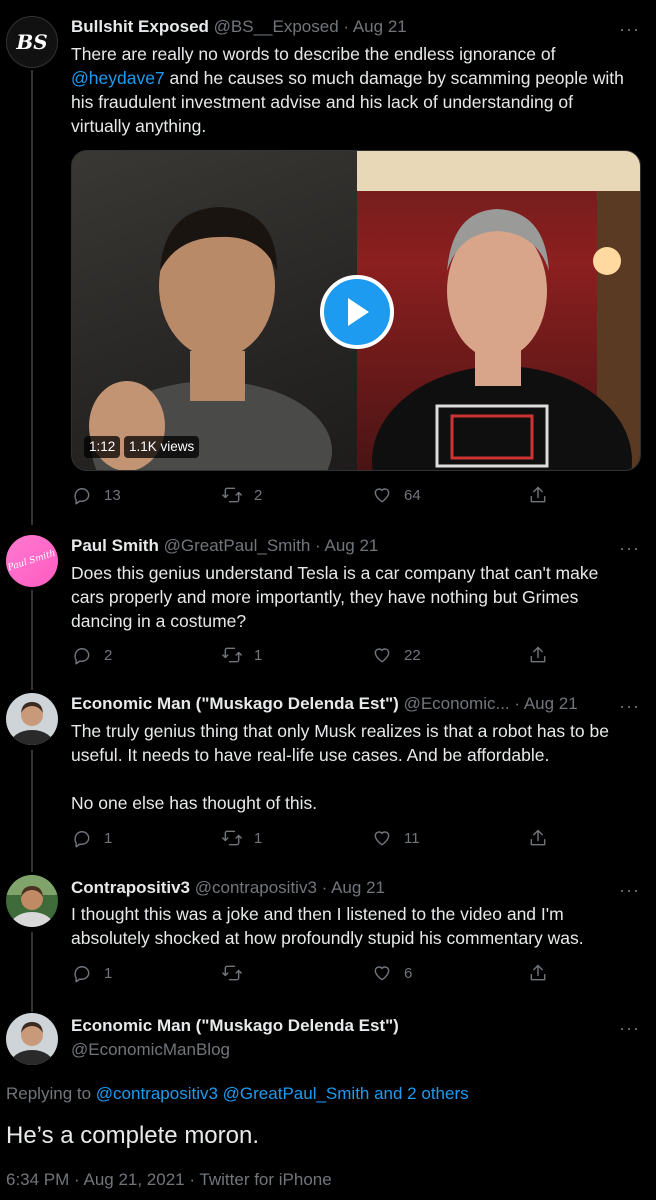 The width and height of the screenshot is (656, 1200). What do you see at coordinates (412, 495) in the screenshot?
I see `like-count: 64` at bounding box center [412, 495].